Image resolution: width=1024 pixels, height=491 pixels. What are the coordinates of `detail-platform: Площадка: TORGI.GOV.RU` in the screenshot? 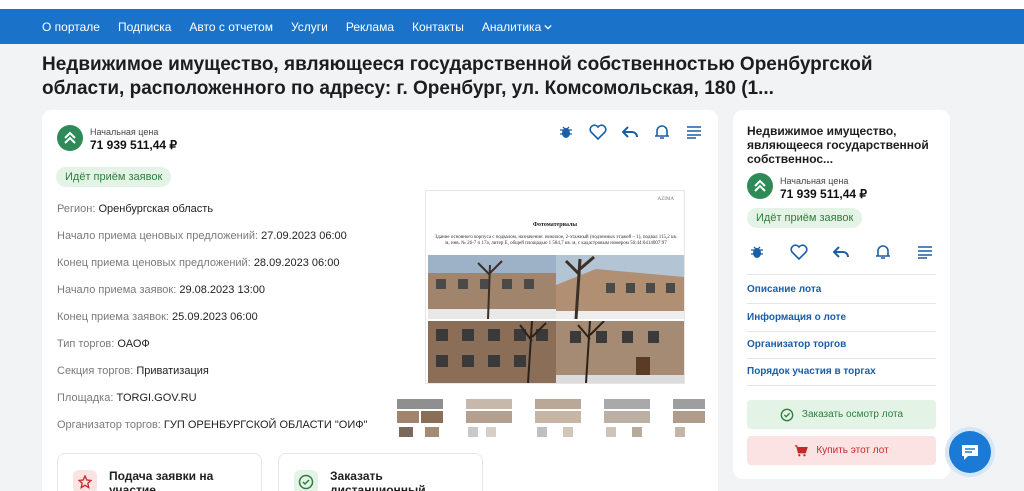 It's located at (227, 404).